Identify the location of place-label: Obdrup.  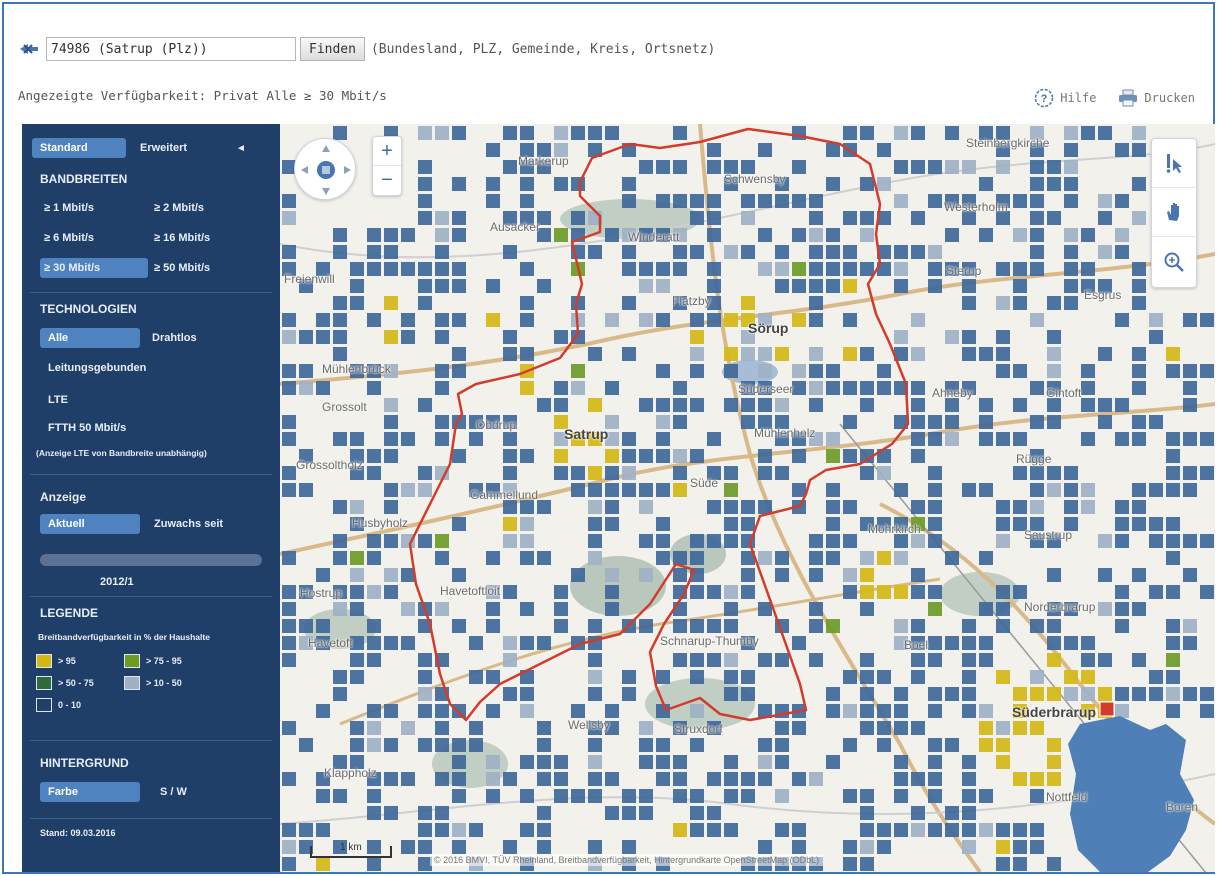
(496, 425).